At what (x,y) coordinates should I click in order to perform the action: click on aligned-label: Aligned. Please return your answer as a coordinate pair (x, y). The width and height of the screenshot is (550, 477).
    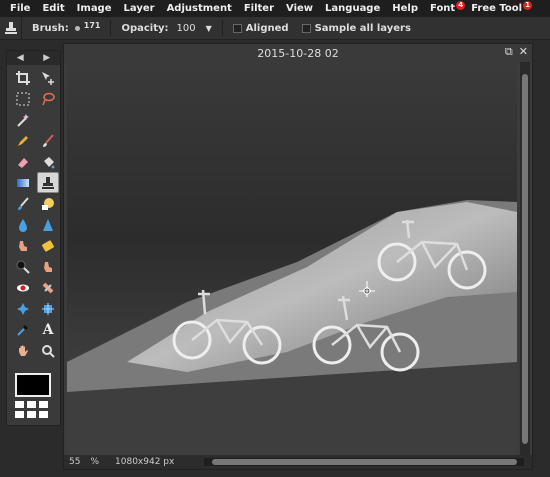
    Looking at the image, I should click on (267, 28).